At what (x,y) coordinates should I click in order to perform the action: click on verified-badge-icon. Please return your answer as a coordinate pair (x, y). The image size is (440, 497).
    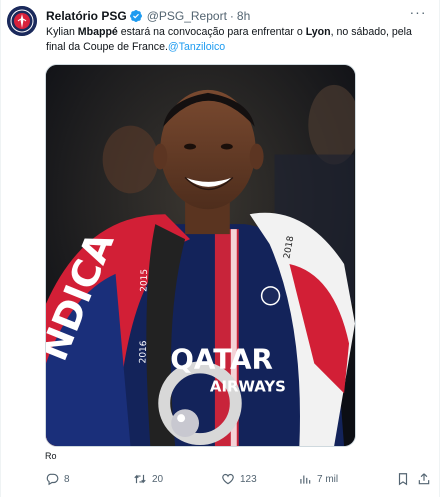
    Looking at the image, I should click on (136, 16).